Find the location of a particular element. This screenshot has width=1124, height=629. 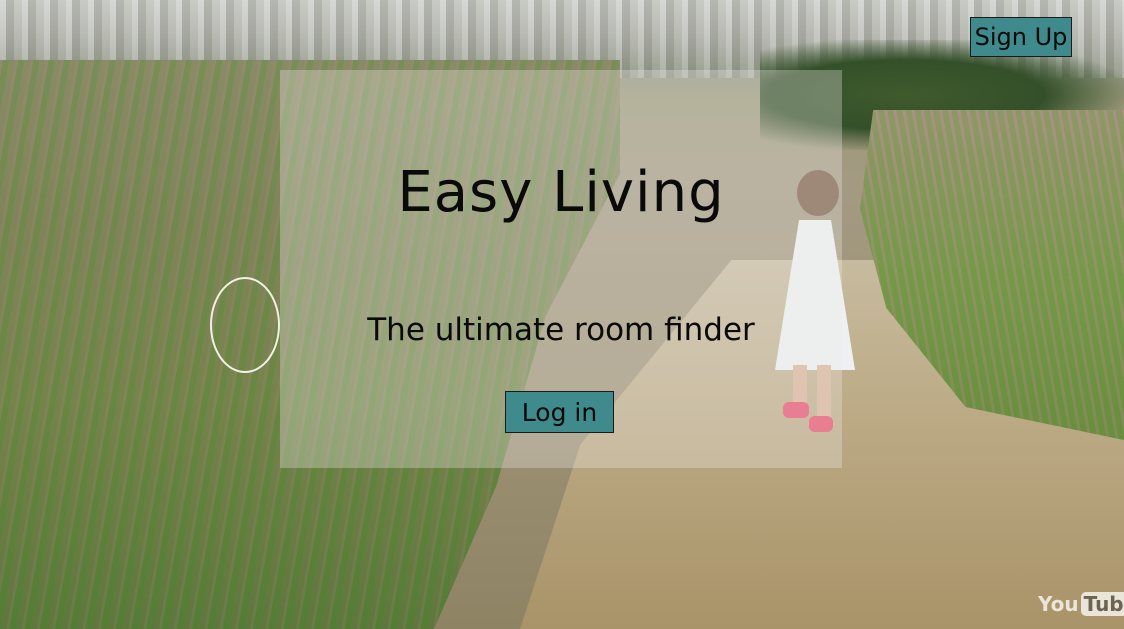

youtube-logo: You Tube is located at coordinates (1081, 604).